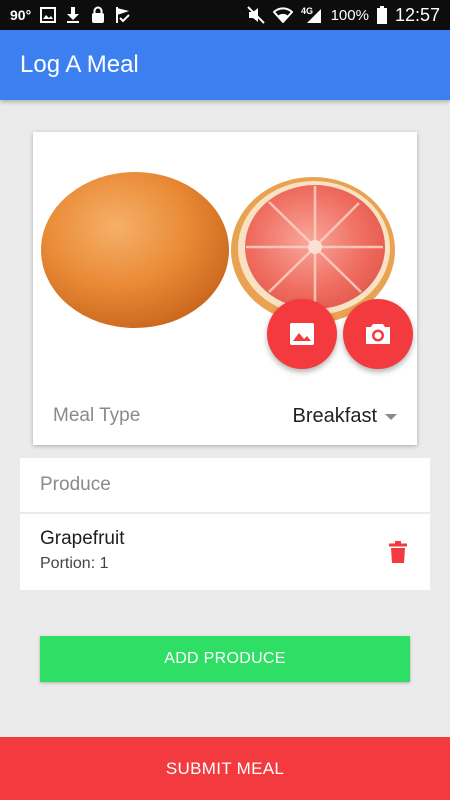 This screenshot has width=450, height=800. What do you see at coordinates (98, 15) in the screenshot?
I see `lock-icon` at bounding box center [98, 15].